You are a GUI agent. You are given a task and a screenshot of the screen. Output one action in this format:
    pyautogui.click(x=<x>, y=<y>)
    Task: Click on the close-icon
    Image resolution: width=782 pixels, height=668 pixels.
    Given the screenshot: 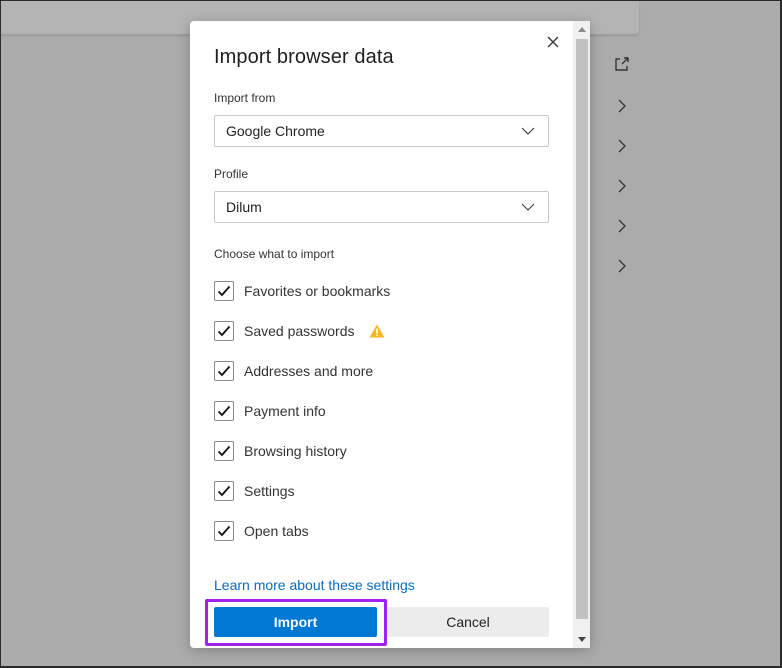 What is the action you would take?
    pyautogui.click(x=553, y=42)
    